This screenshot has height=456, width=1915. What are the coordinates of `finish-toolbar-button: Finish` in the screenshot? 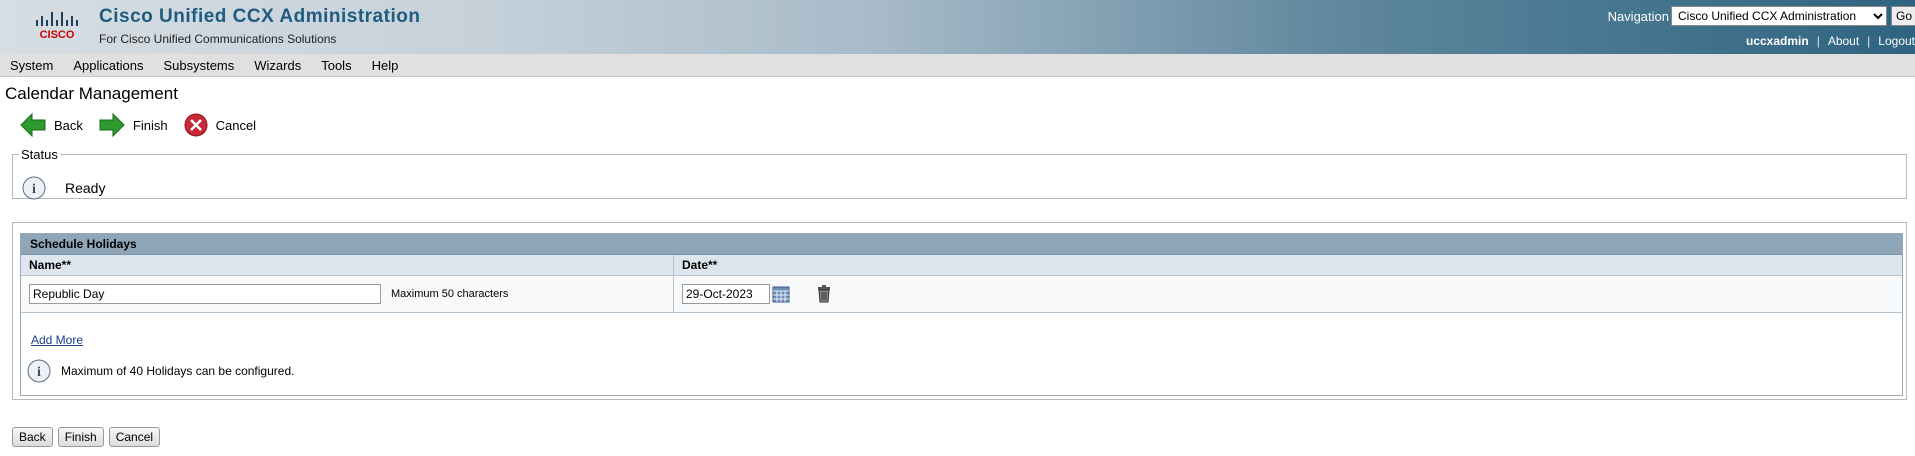 It's located at (133, 125).